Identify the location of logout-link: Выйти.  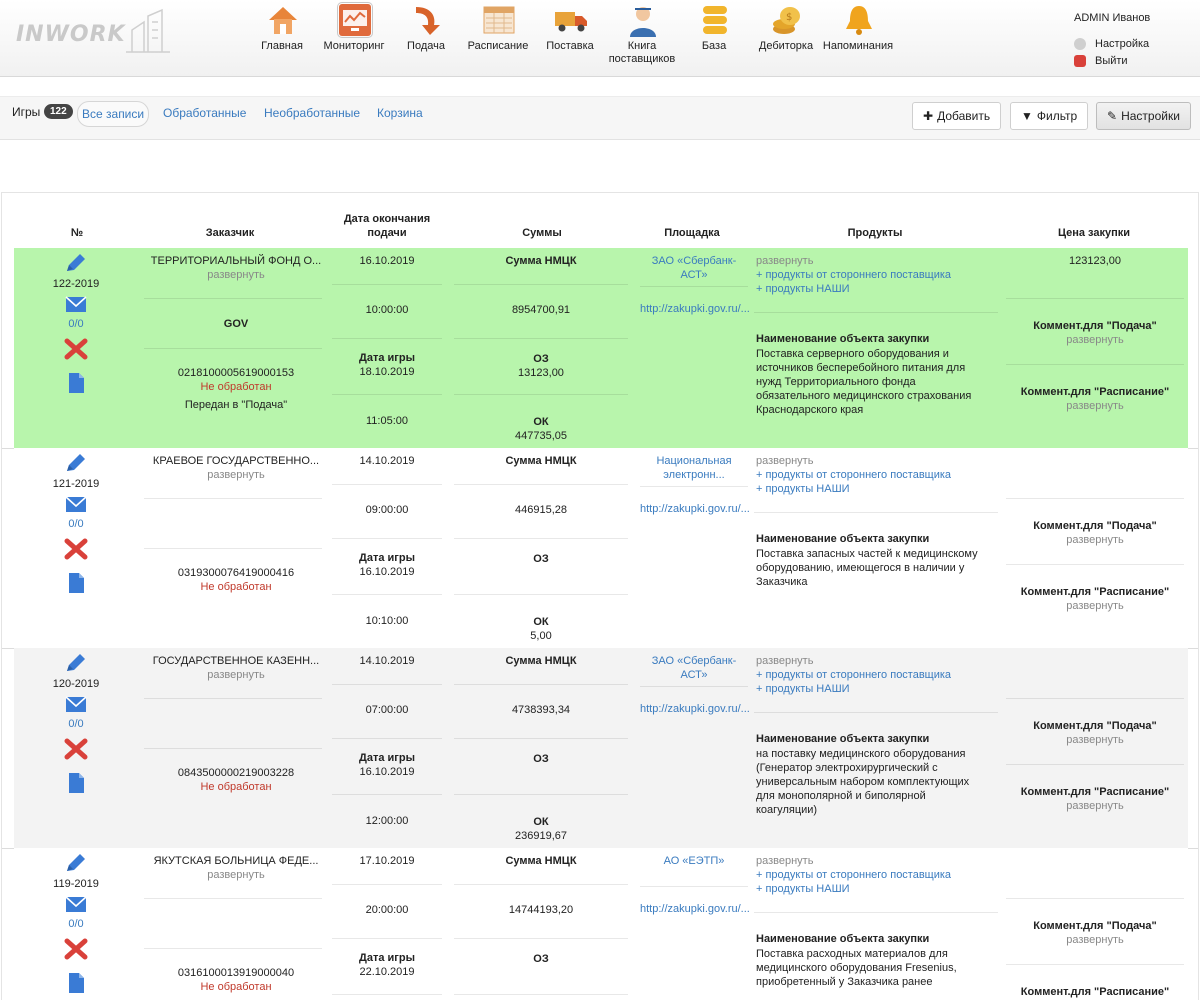
(1134, 61).